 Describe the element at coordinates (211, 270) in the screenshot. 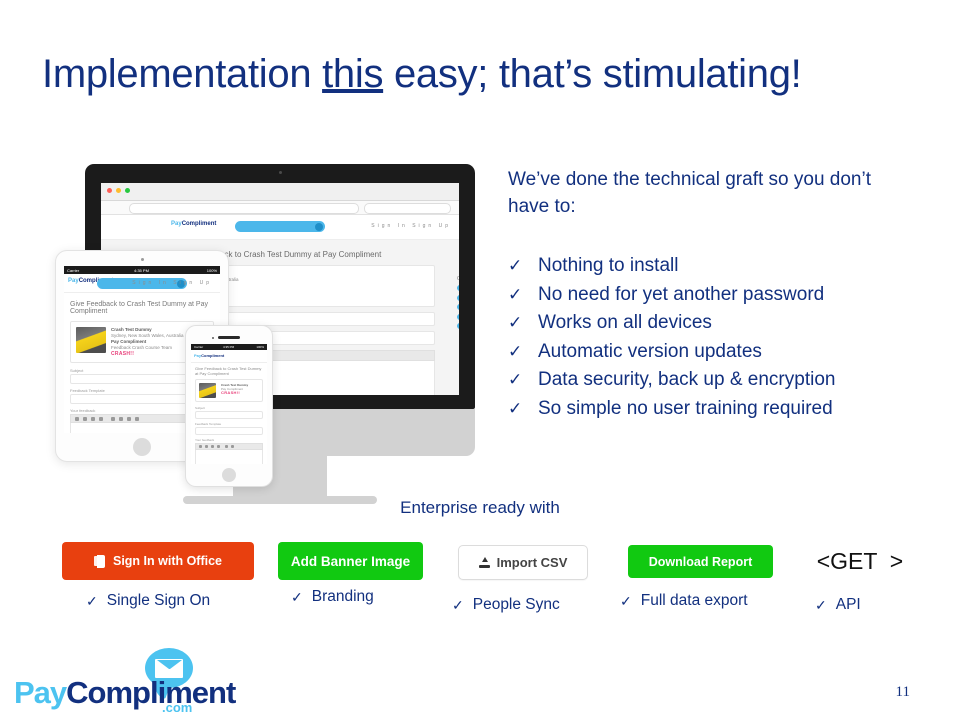

I see `battery-label: 100%` at that location.